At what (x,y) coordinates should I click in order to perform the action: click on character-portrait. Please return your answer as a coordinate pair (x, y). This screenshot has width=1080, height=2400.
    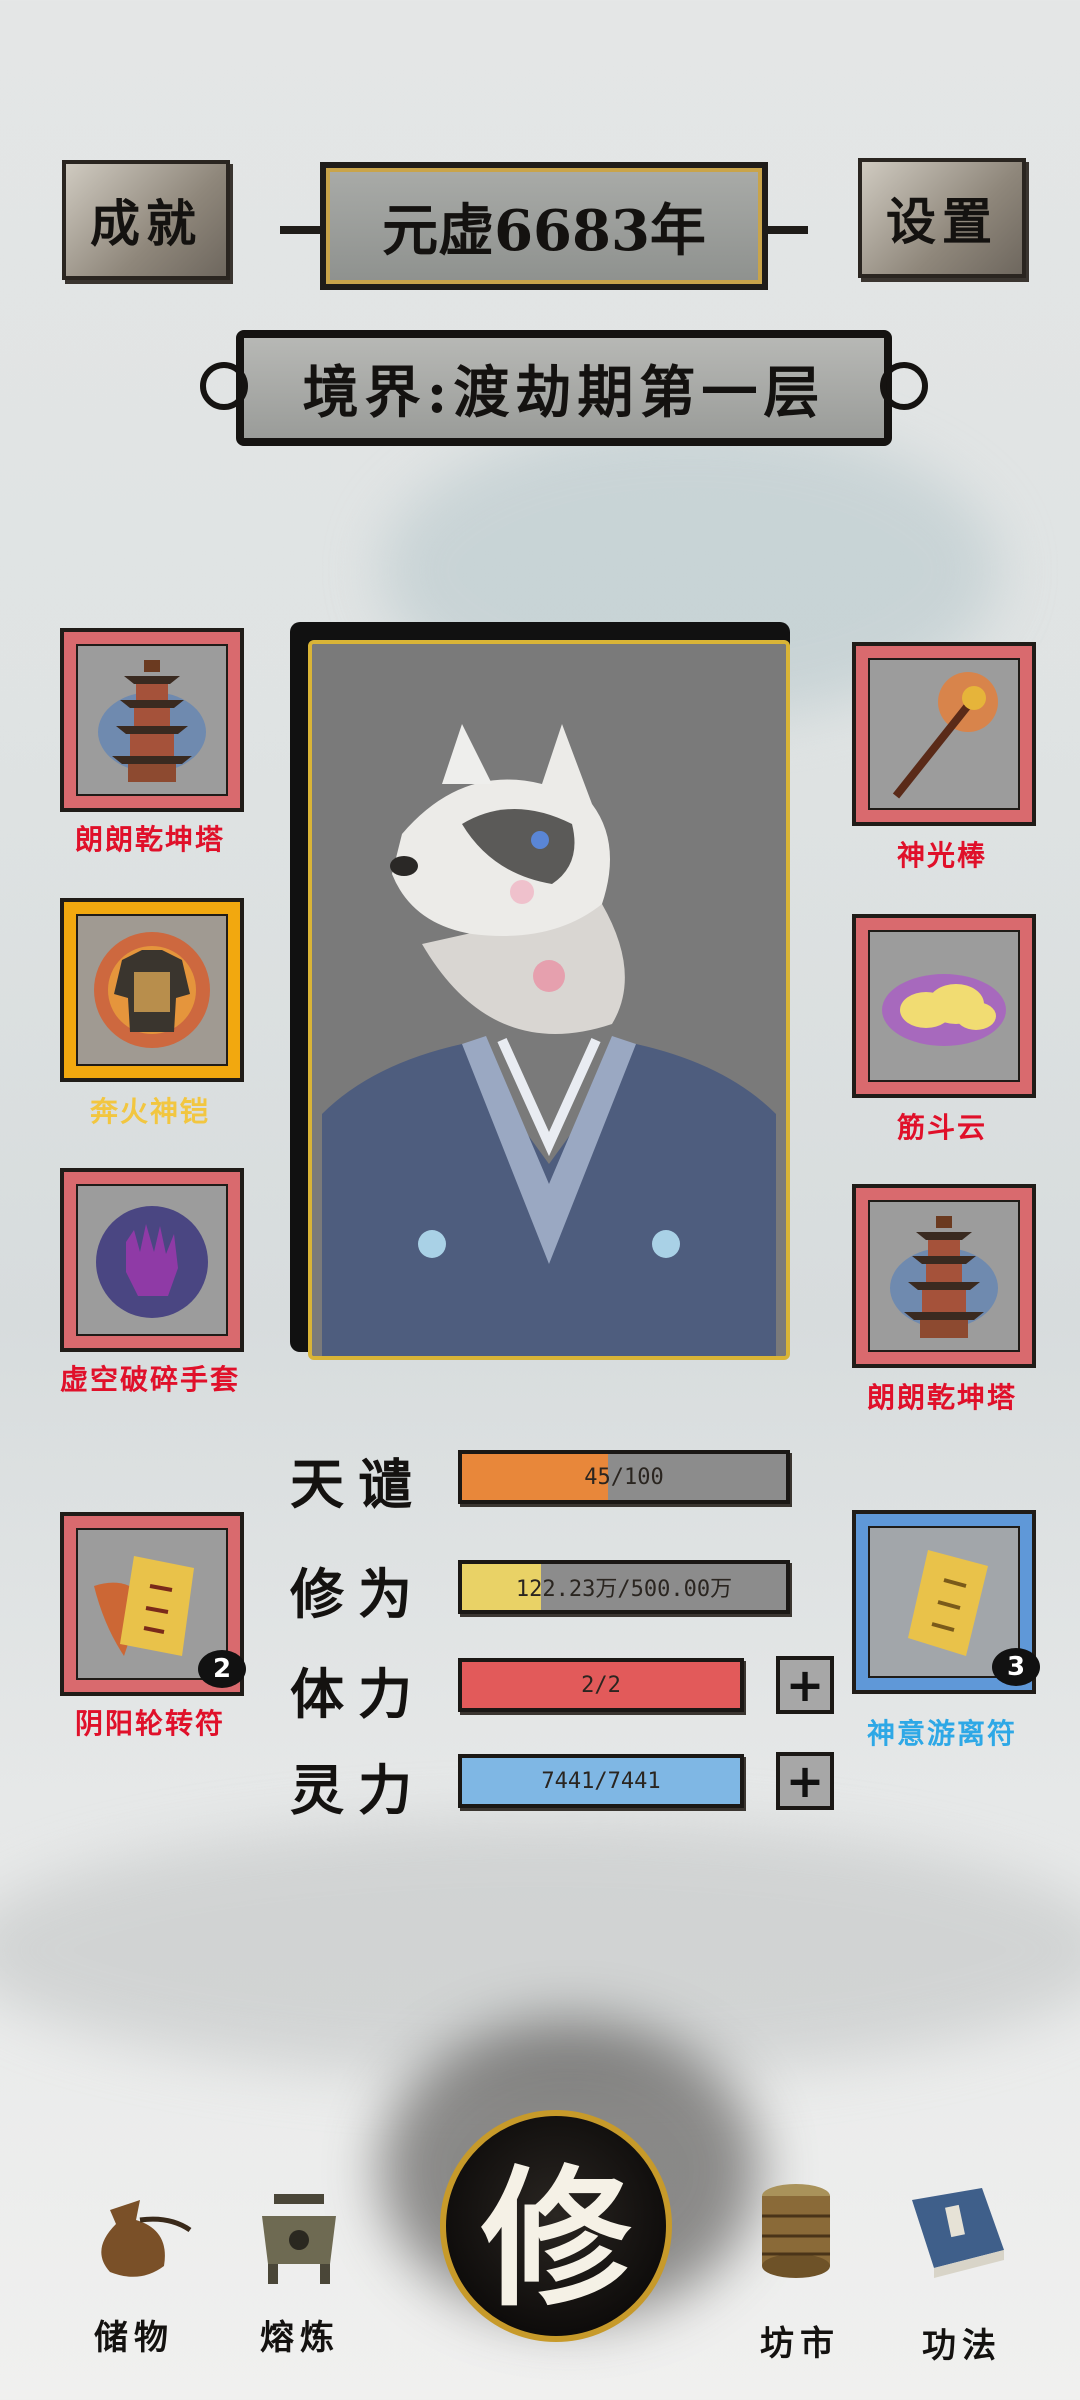
    Looking at the image, I should click on (549, 1000).